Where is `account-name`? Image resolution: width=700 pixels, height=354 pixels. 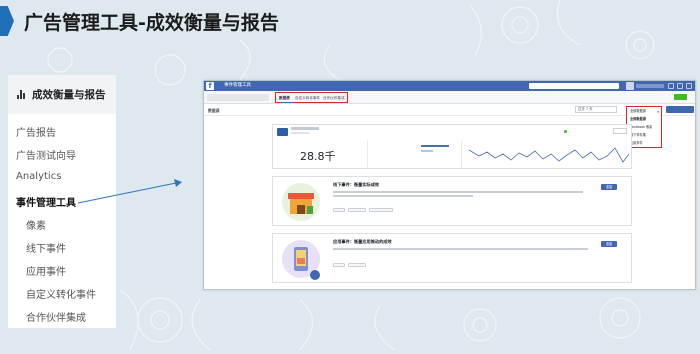 account-name is located at coordinates (650, 86).